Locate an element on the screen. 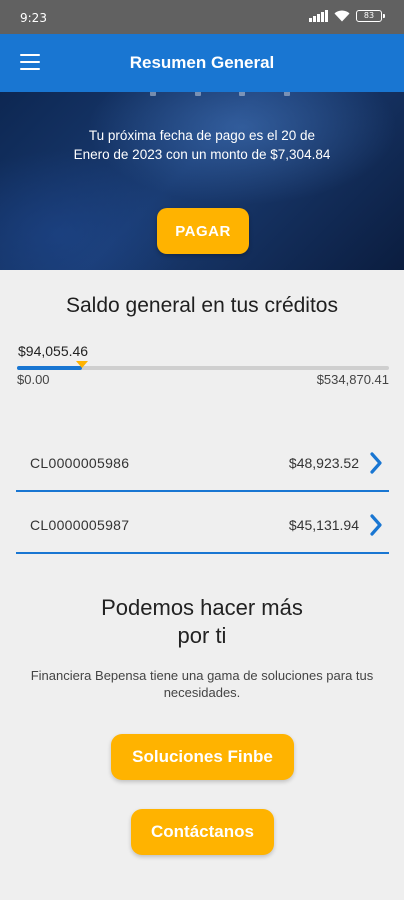 This screenshot has height=900, width=404. balance-progress-bar is located at coordinates (203, 365).